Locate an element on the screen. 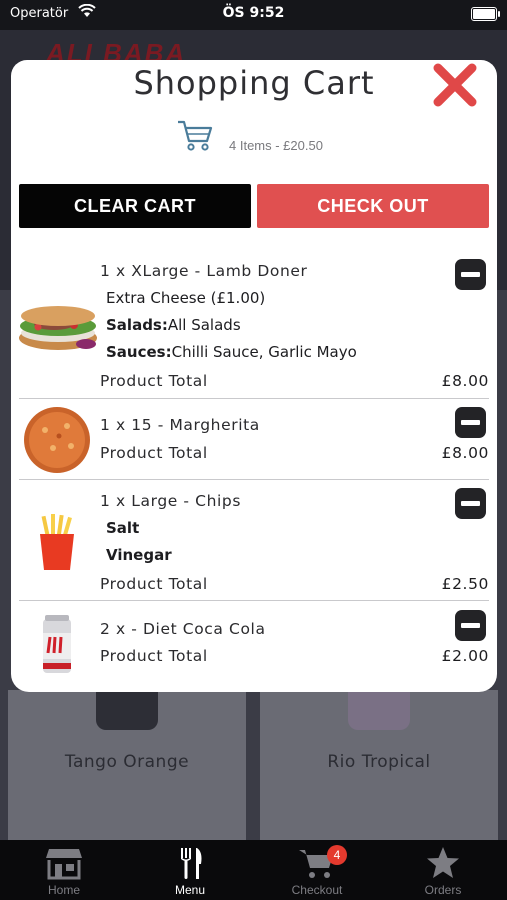 The height and width of the screenshot is (900, 507). star-icon is located at coordinates (443, 862).